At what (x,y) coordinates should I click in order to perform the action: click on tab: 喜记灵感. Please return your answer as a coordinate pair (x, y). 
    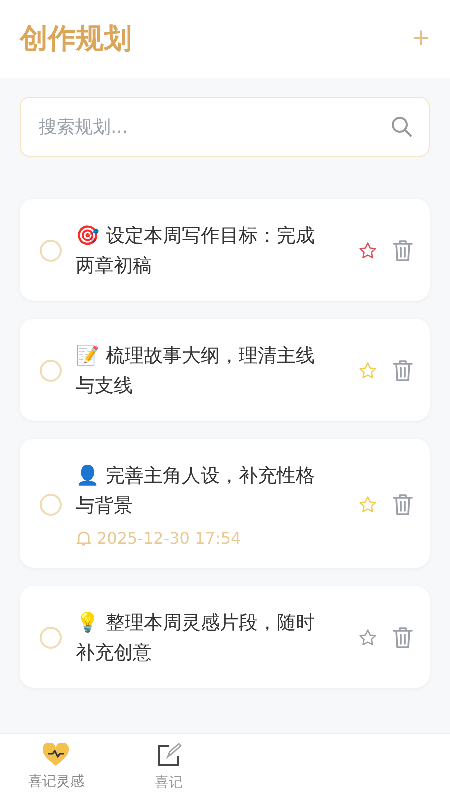
    Looking at the image, I should click on (56, 767).